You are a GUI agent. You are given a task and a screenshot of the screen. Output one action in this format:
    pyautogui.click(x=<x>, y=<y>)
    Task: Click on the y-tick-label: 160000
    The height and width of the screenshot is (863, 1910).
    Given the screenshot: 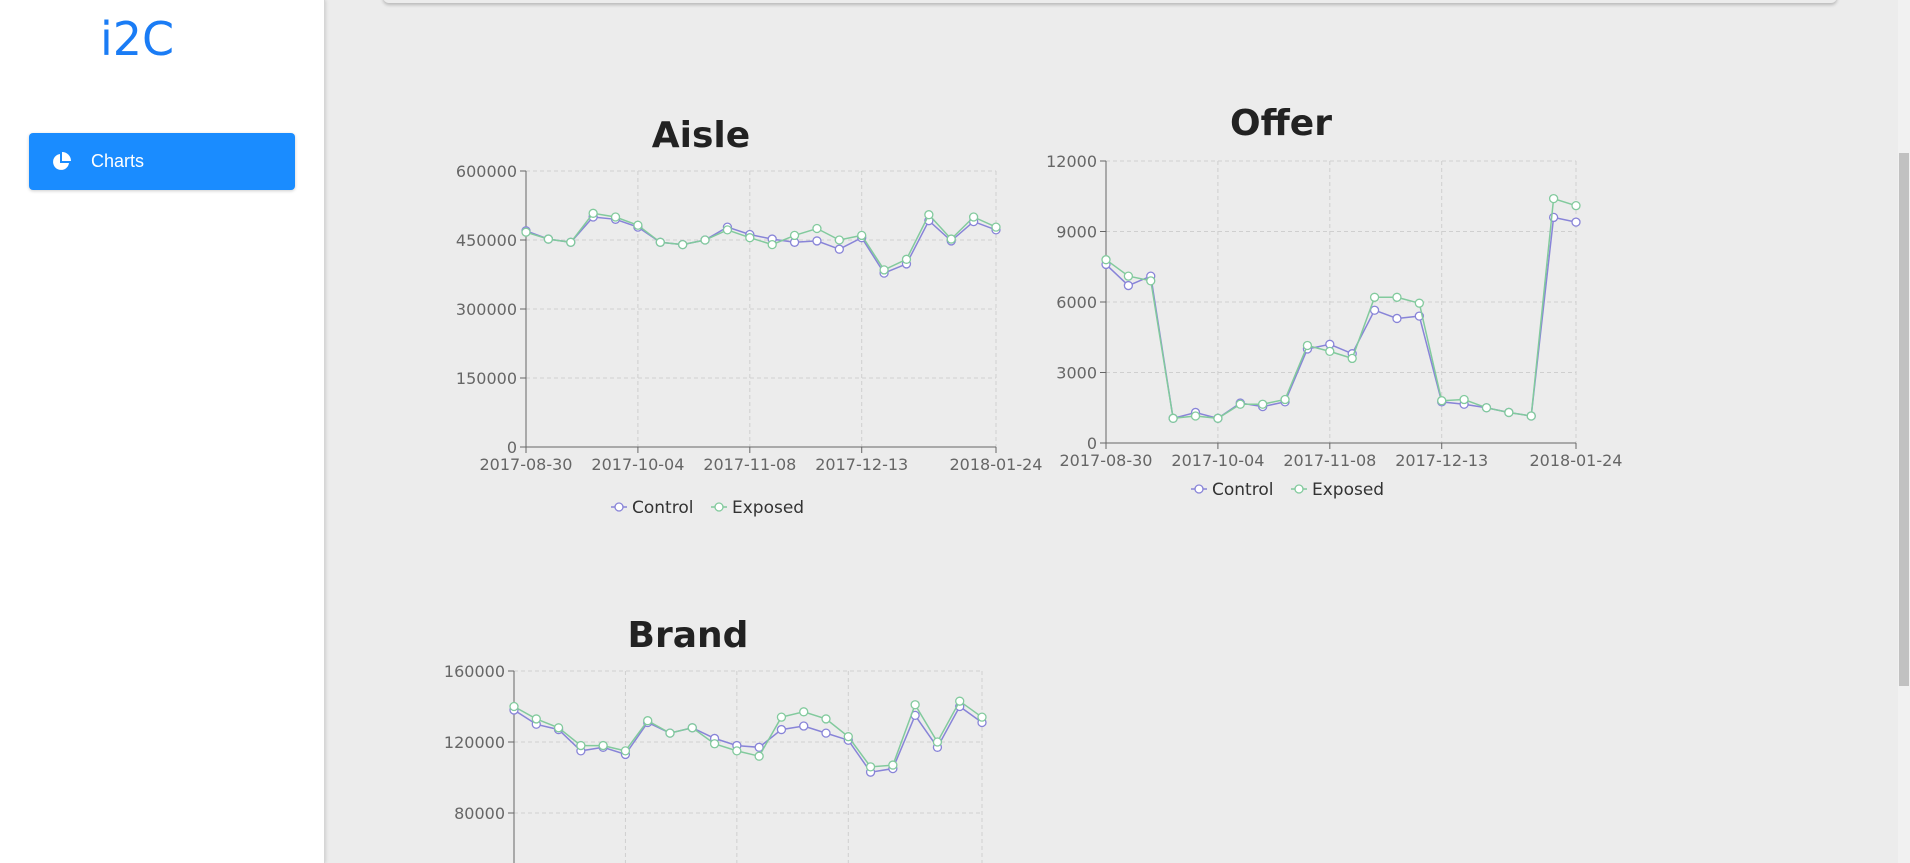 What is the action you would take?
    pyautogui.click(x=474, y=671)
    